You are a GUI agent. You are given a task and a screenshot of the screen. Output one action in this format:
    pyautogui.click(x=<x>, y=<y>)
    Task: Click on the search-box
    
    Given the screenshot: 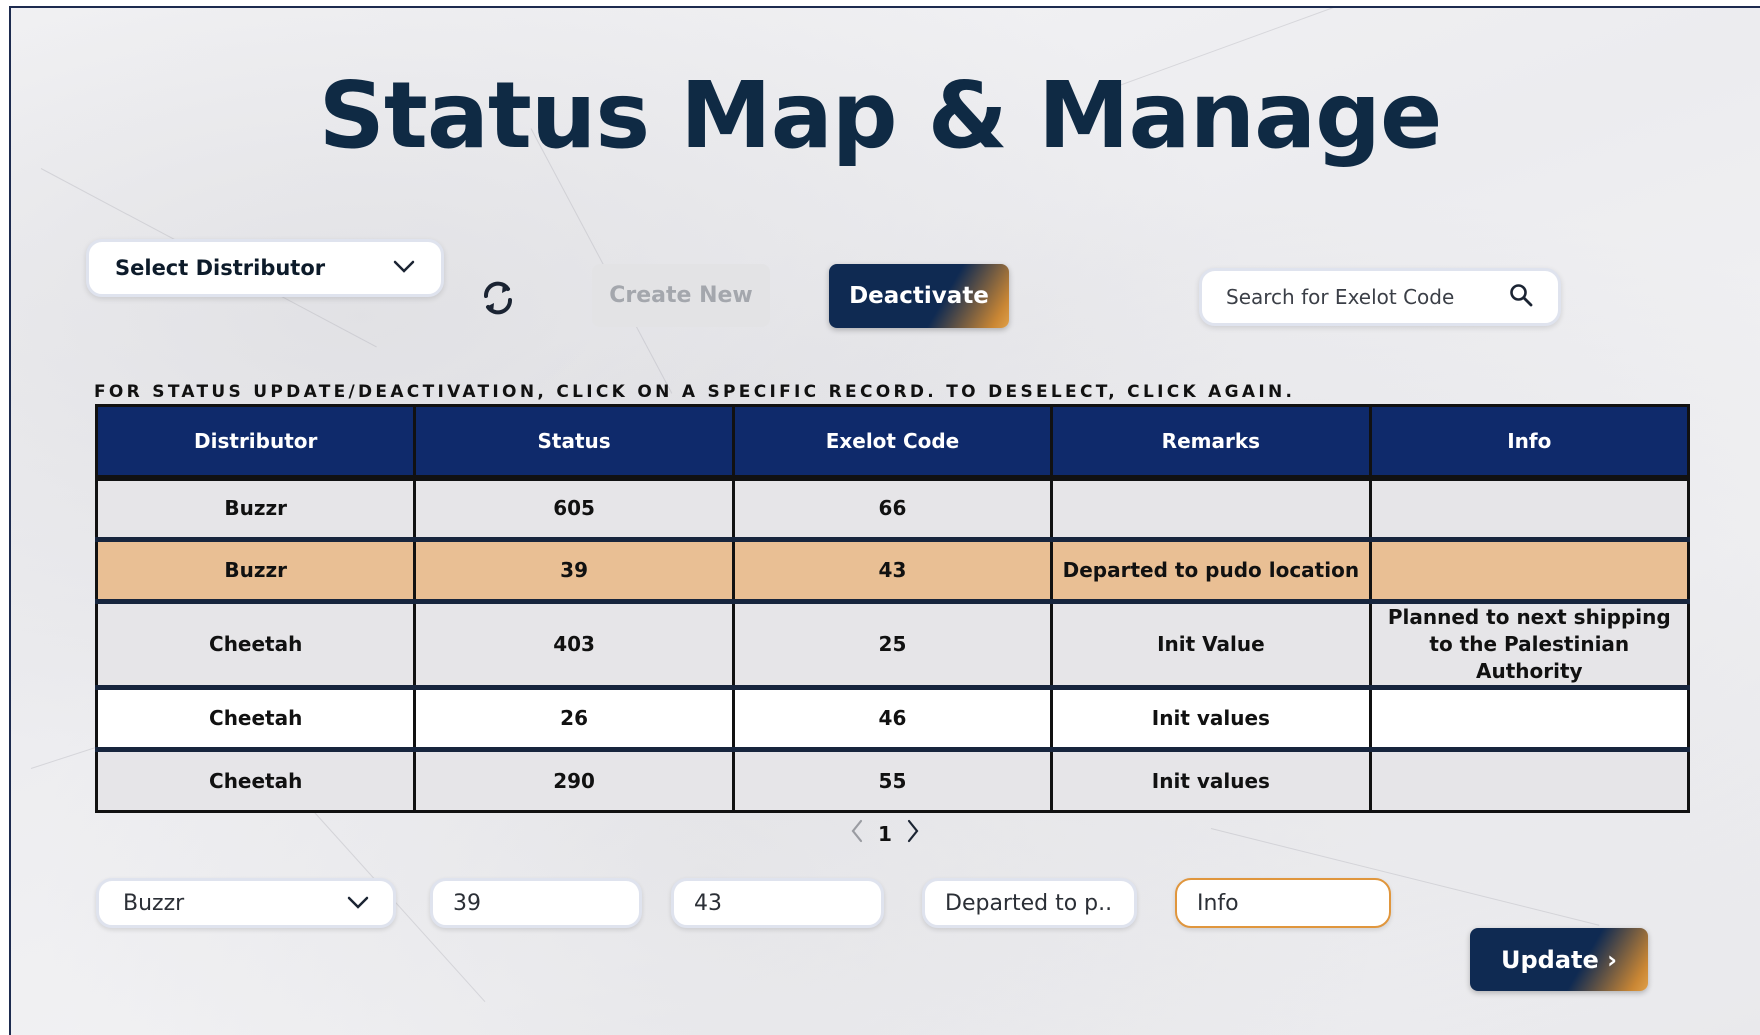 What is the action you would take?
    pyautogui.click(x=1380, y=297)
    